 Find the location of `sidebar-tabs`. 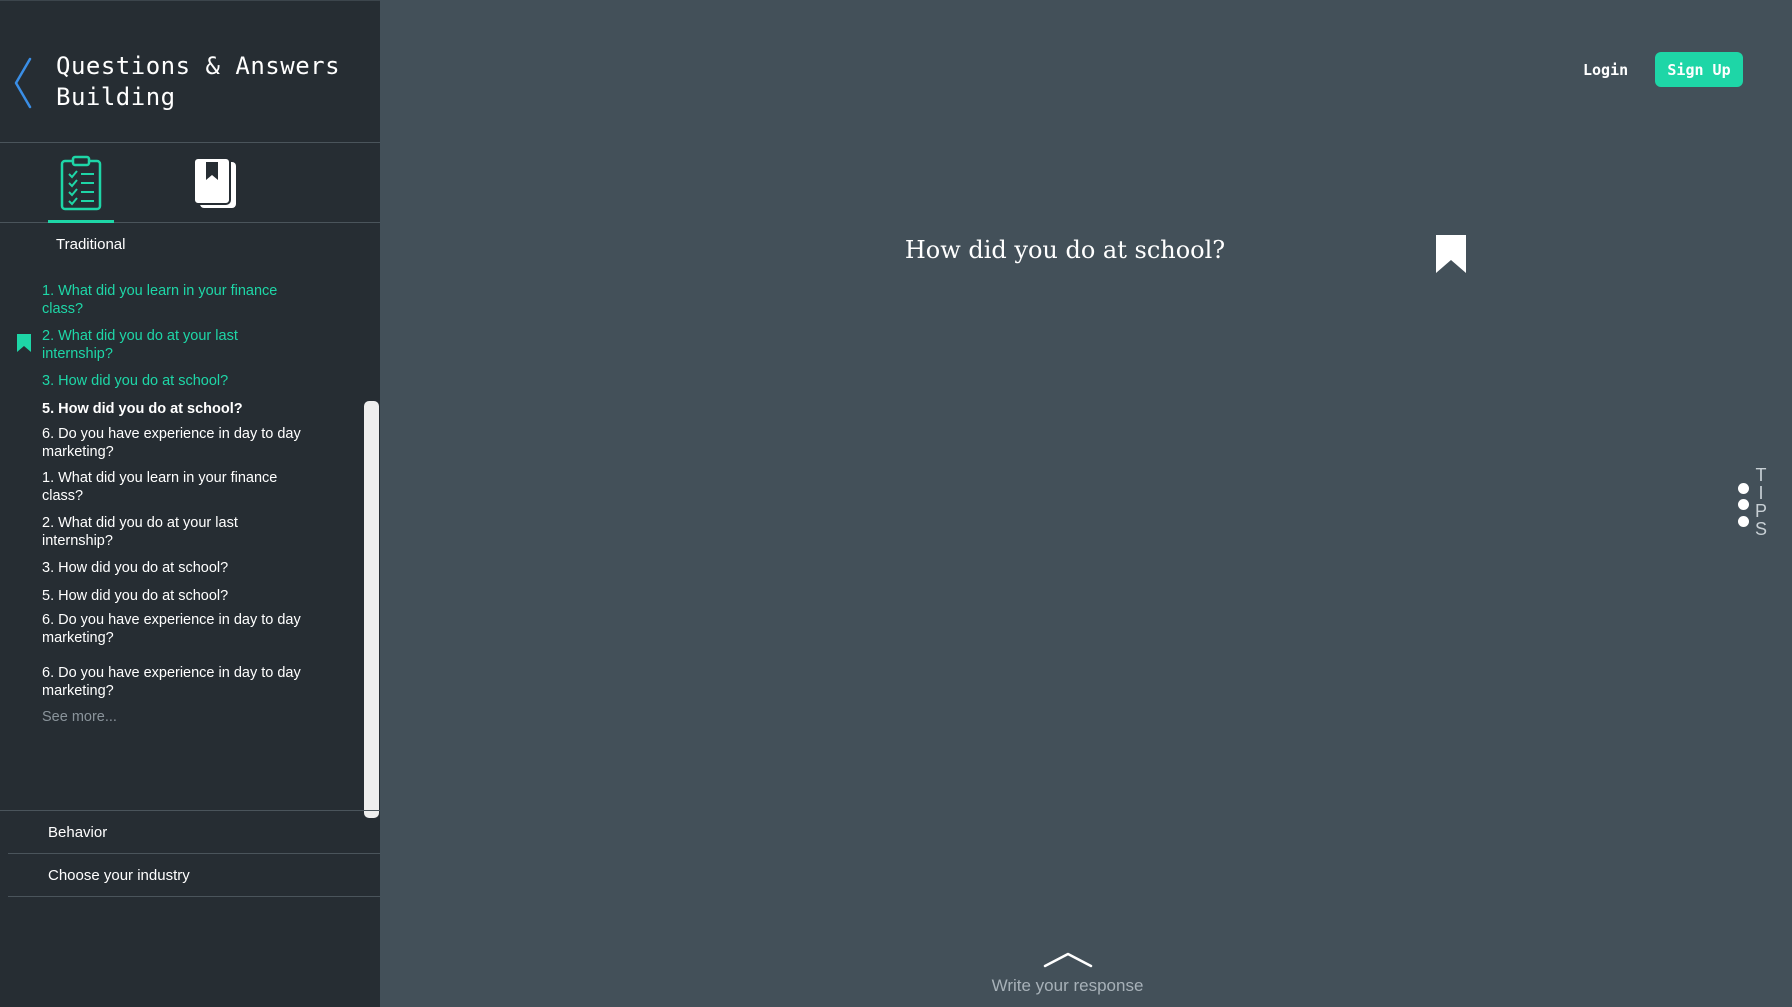

sidebar-tabs is located at coordinates (190, 183).